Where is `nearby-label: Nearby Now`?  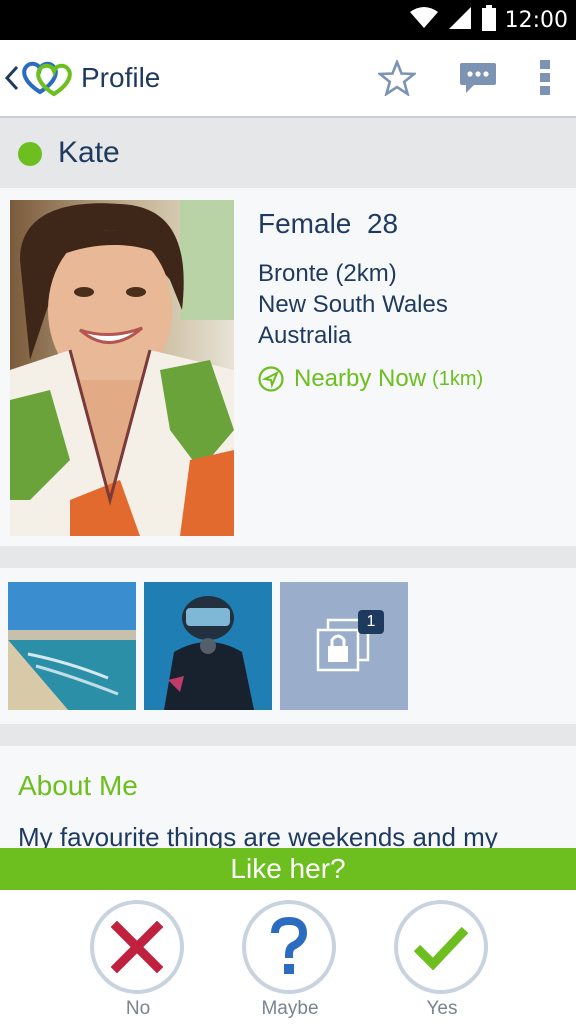 nearby-label: Nearby Now is located at coordinates (360, 378).